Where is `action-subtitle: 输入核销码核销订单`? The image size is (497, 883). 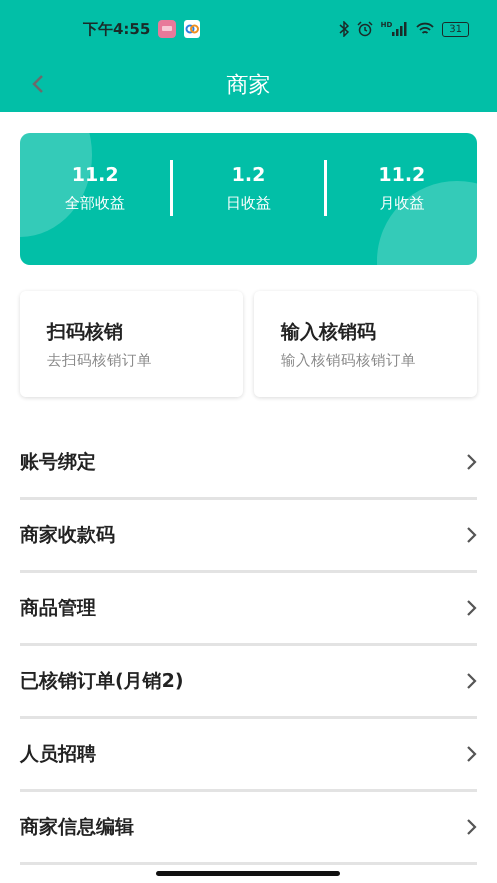
action-subtitle: 输入核销码核销订单 is located at coordinates (349, 361).